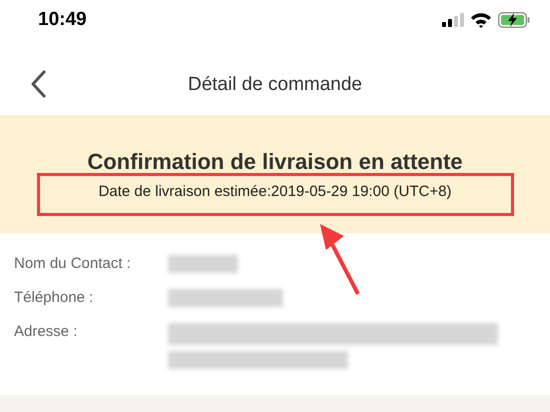  Describe the element at coordinates (46, 331) in the screenshot. I see `field-label: Adresse :` at that location.